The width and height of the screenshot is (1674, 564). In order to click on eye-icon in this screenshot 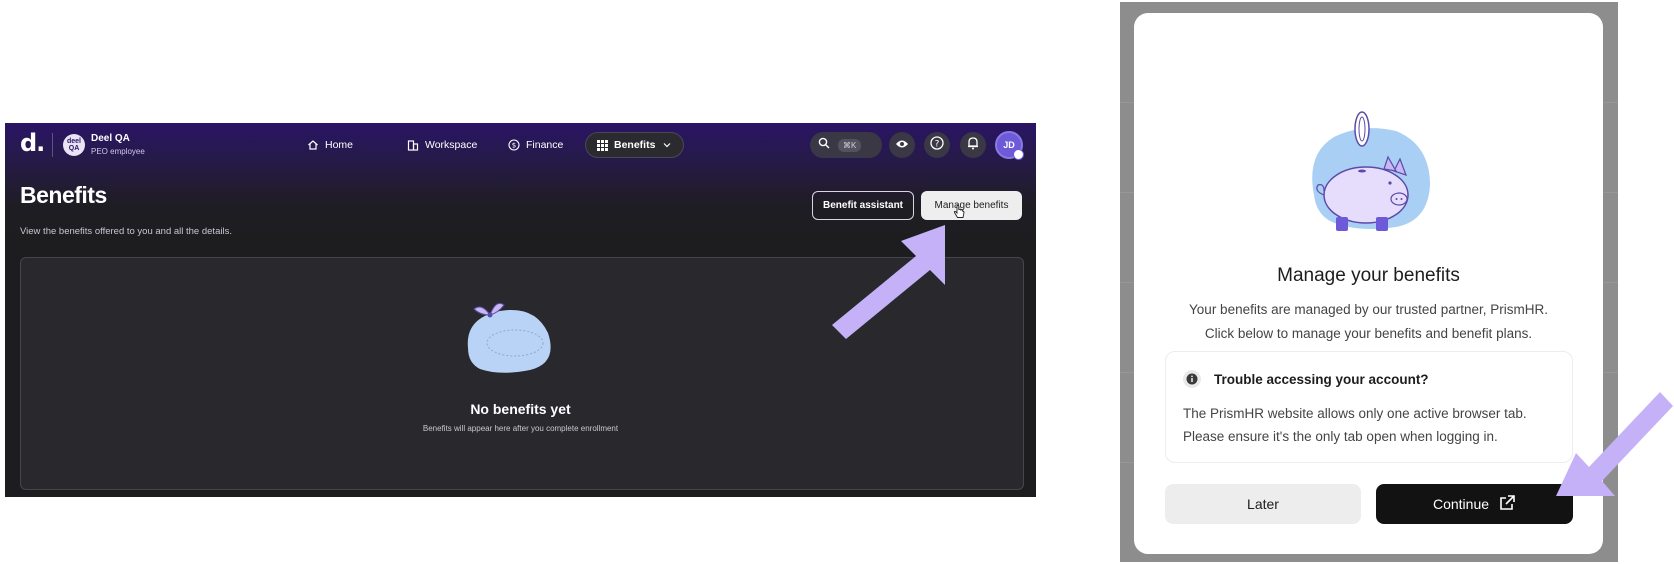, I will do `click(902, 145)`.